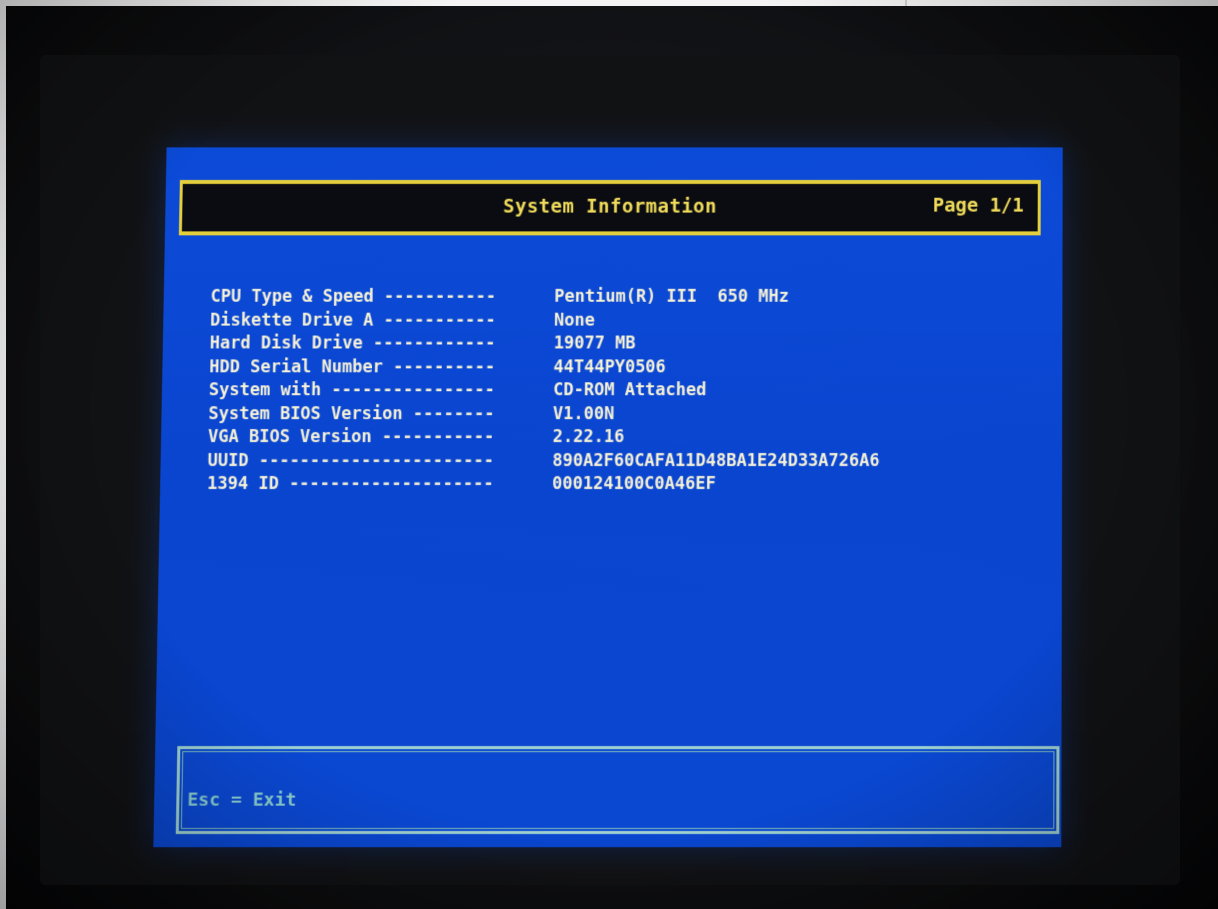  Describe the element at coordinates (671, 297) in the screenshot. I see `info-value: Pentium(R) III 650 MHz` at that location.